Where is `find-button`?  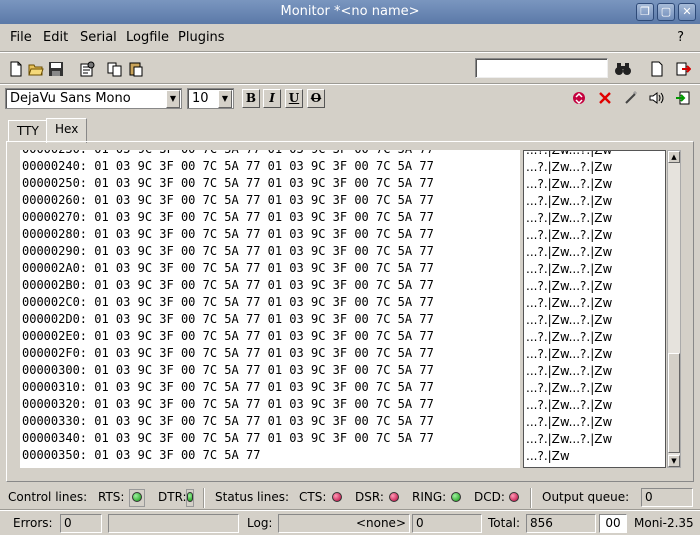 find-button is located at coordinates (623, 69).